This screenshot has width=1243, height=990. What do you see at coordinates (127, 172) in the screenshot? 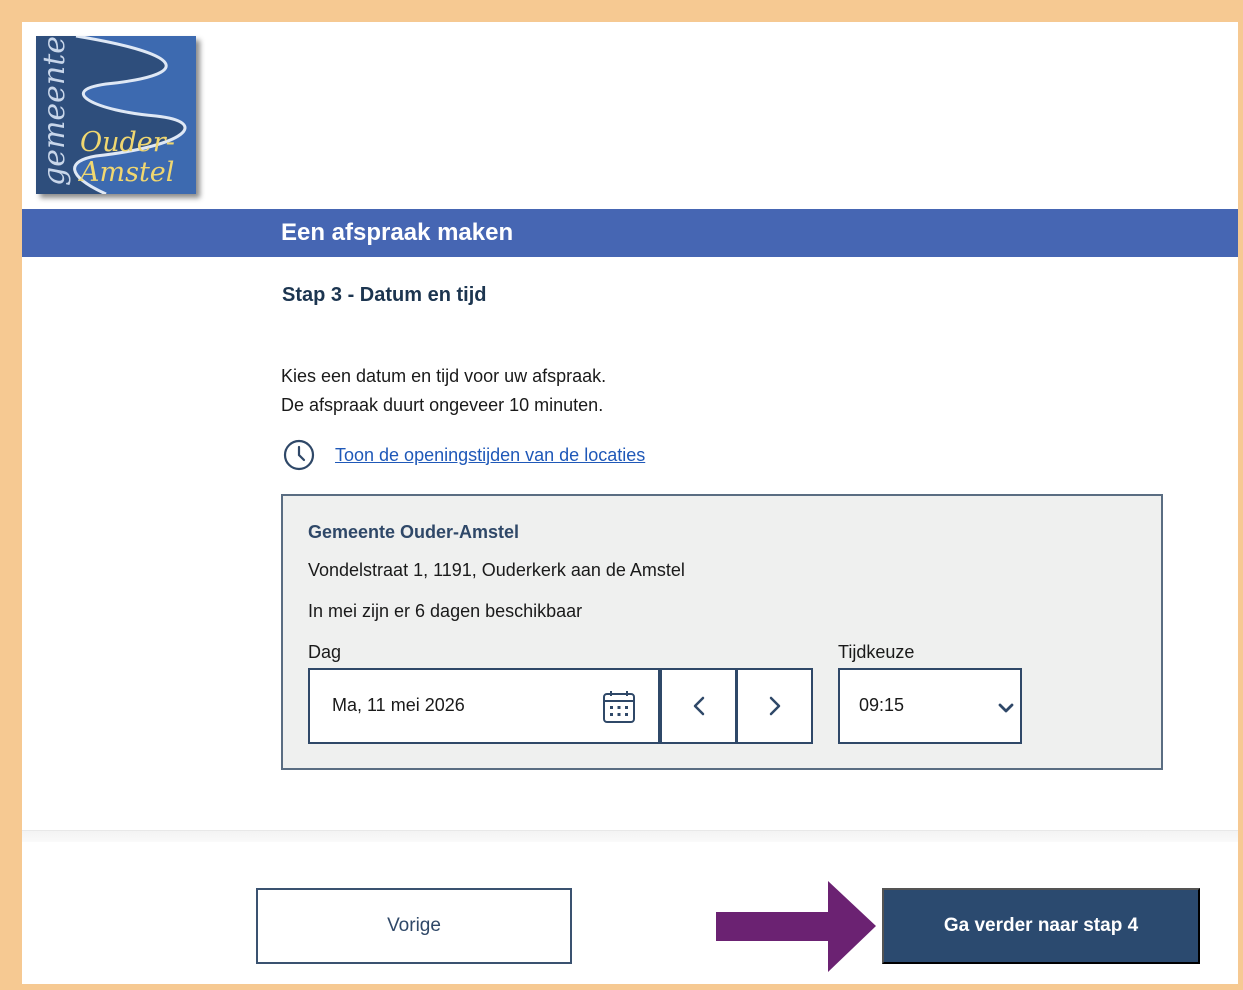
I see `logo-name-line2: Amstel` at bounding box center [127, 172].